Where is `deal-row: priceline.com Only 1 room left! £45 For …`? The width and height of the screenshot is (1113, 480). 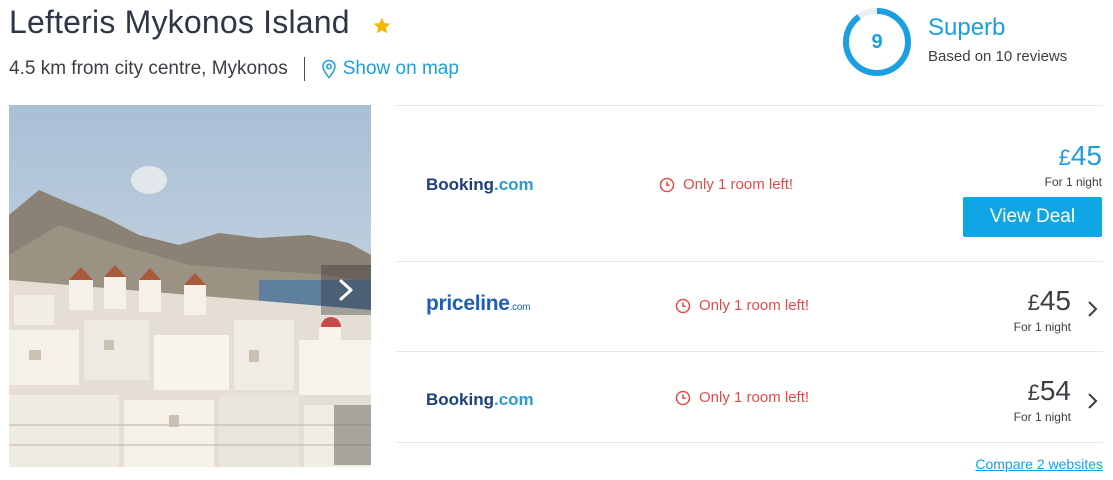 deal-row: priceline.com Only 1 room left! £45 For … is located at coordinates (749, 306).